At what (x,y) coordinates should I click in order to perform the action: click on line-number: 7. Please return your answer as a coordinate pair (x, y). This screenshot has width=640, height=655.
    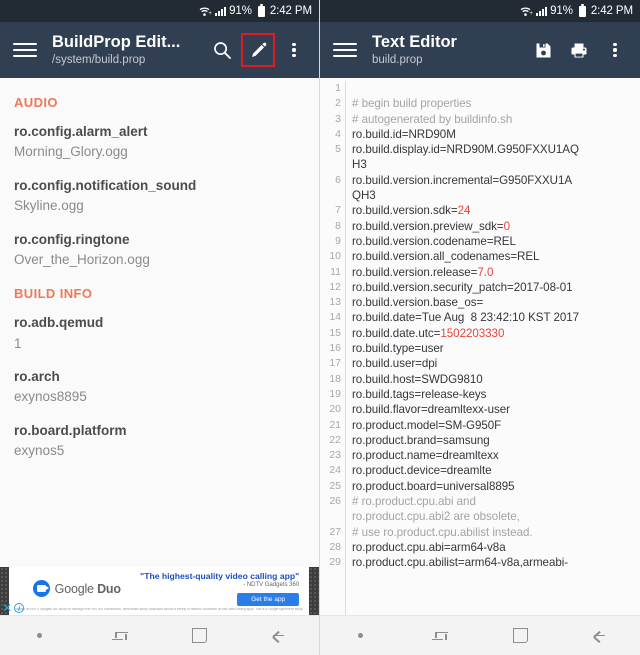
    Looking at the image, I should click on (338, 210).